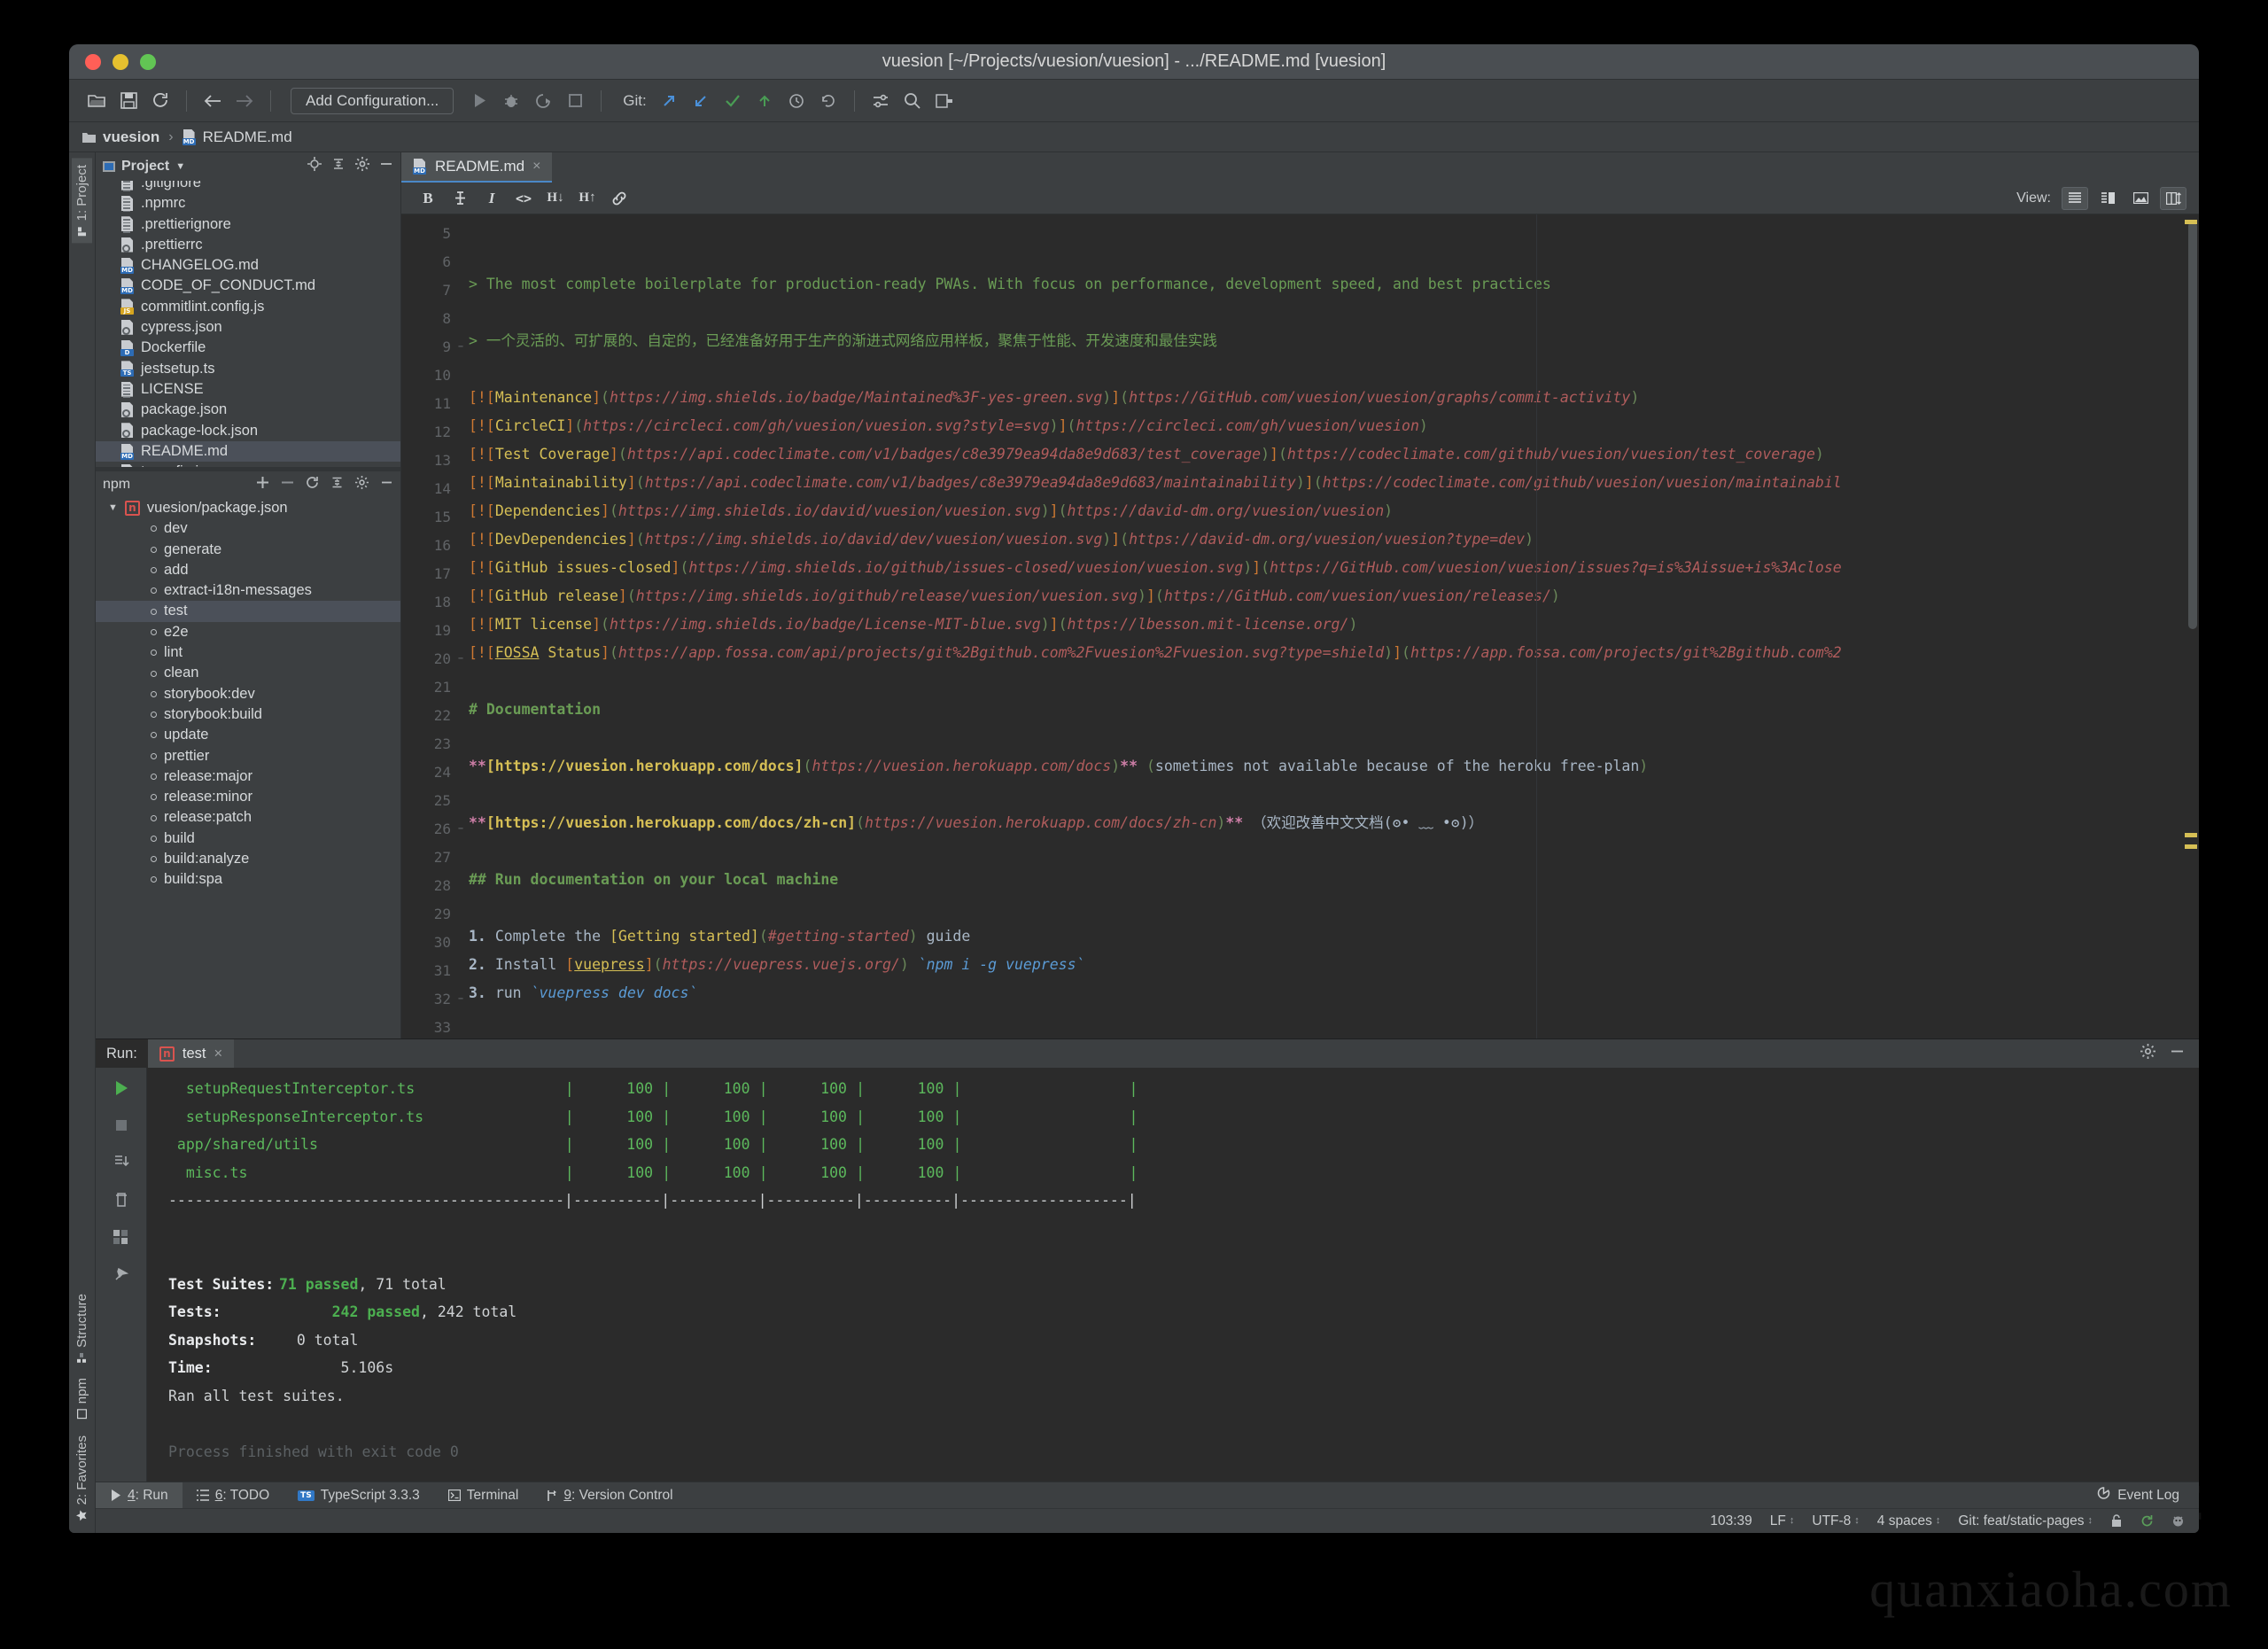 The width and height of the screenshot is (2268, 1649). Describe the element at coordinates (460, 198) in the screenshot. I see `strikethrough-button` at that location.